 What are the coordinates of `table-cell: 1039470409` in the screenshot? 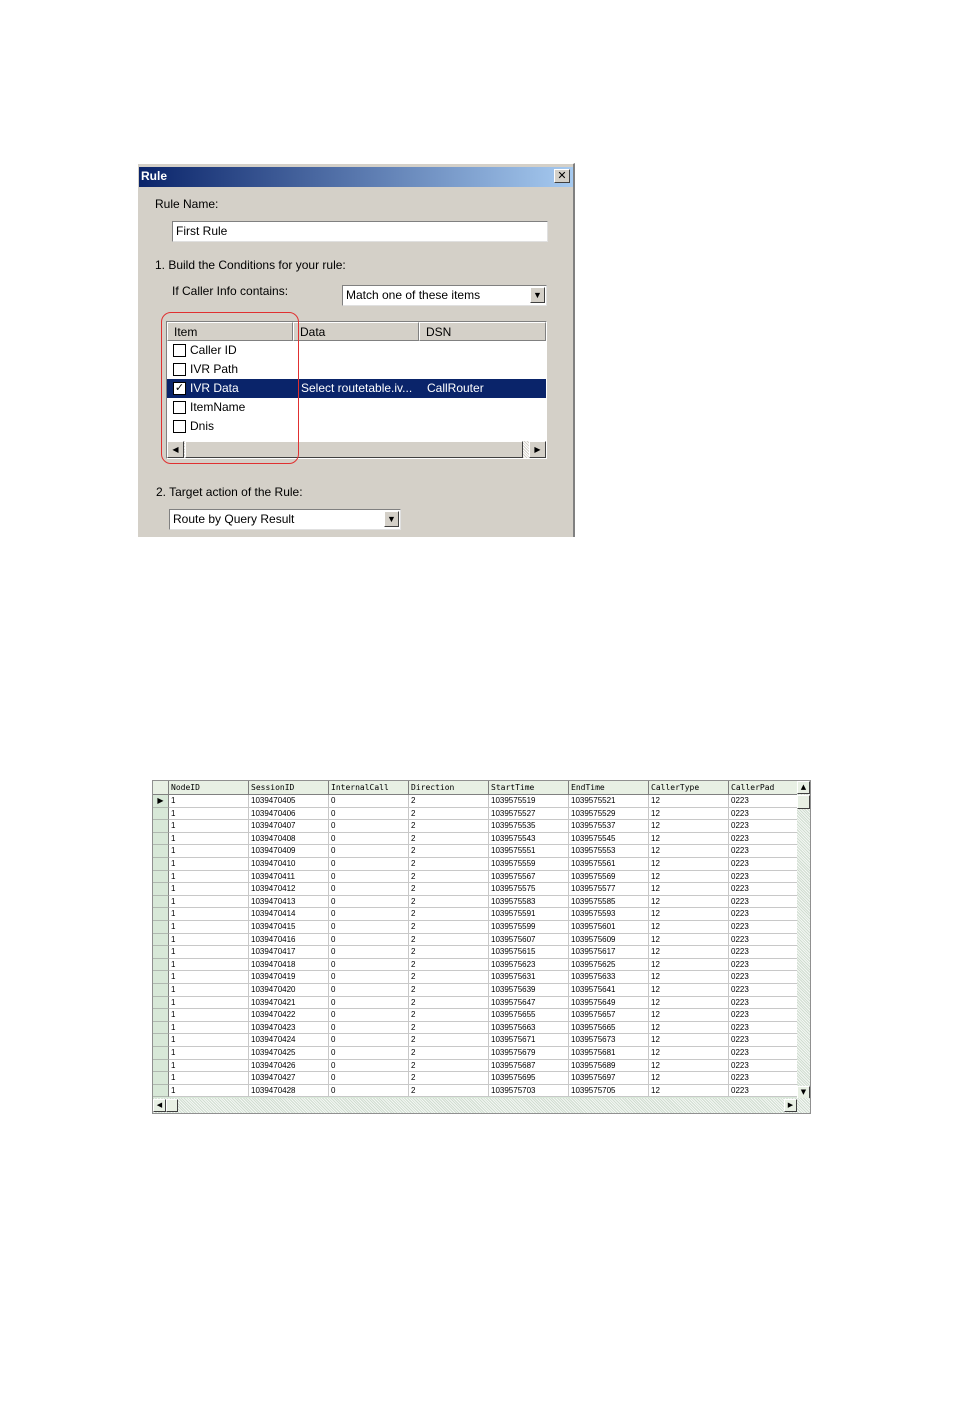 It's located at (289, 851).